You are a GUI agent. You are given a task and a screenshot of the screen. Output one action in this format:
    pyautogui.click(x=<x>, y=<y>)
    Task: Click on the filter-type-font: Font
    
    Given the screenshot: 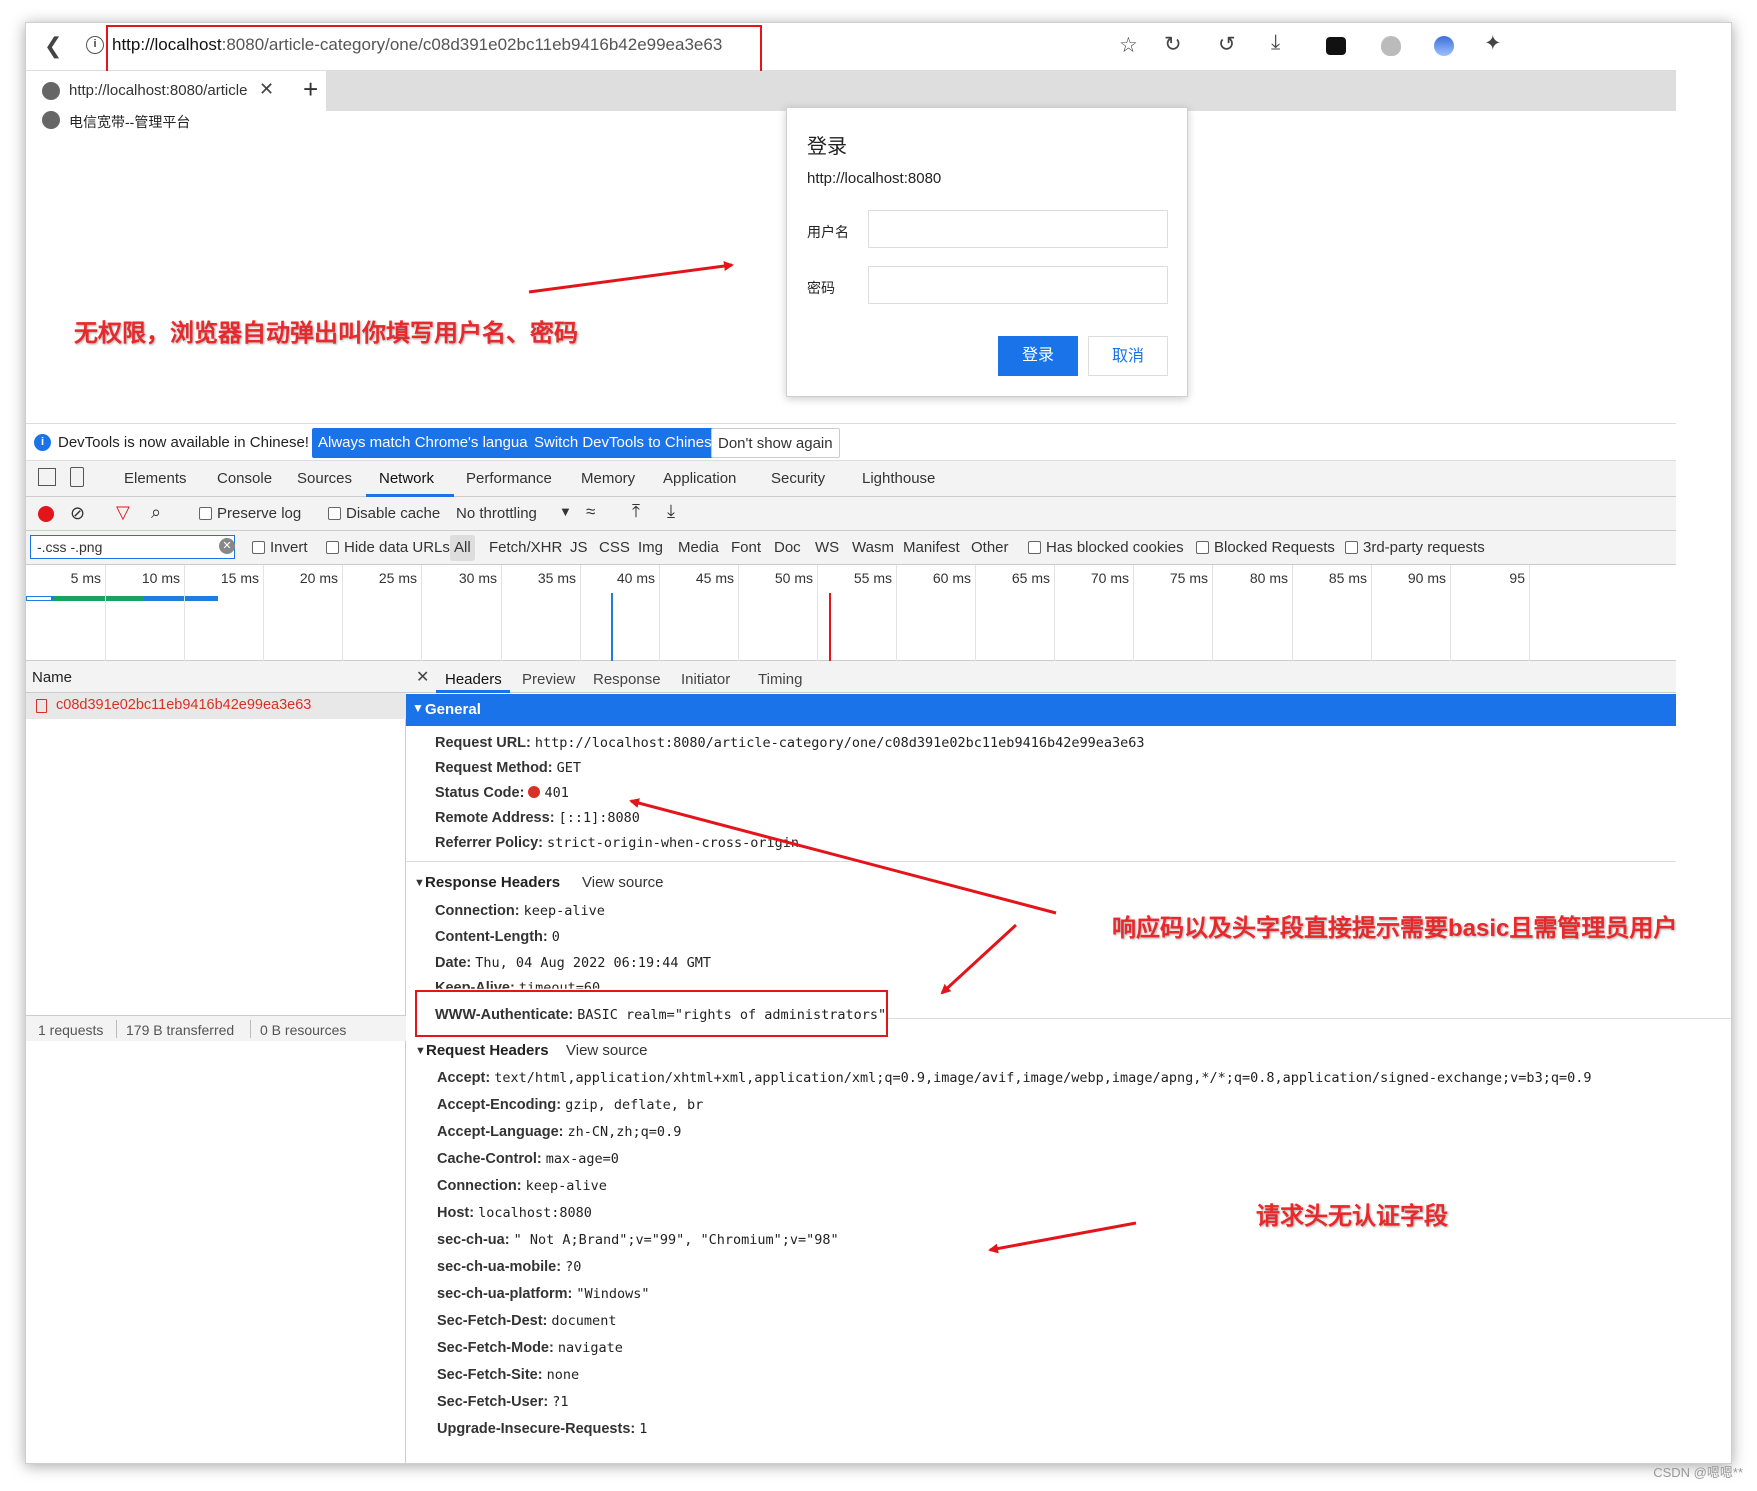 What is the action you would take?
    pyautogui.click(x=746, y=547)
    